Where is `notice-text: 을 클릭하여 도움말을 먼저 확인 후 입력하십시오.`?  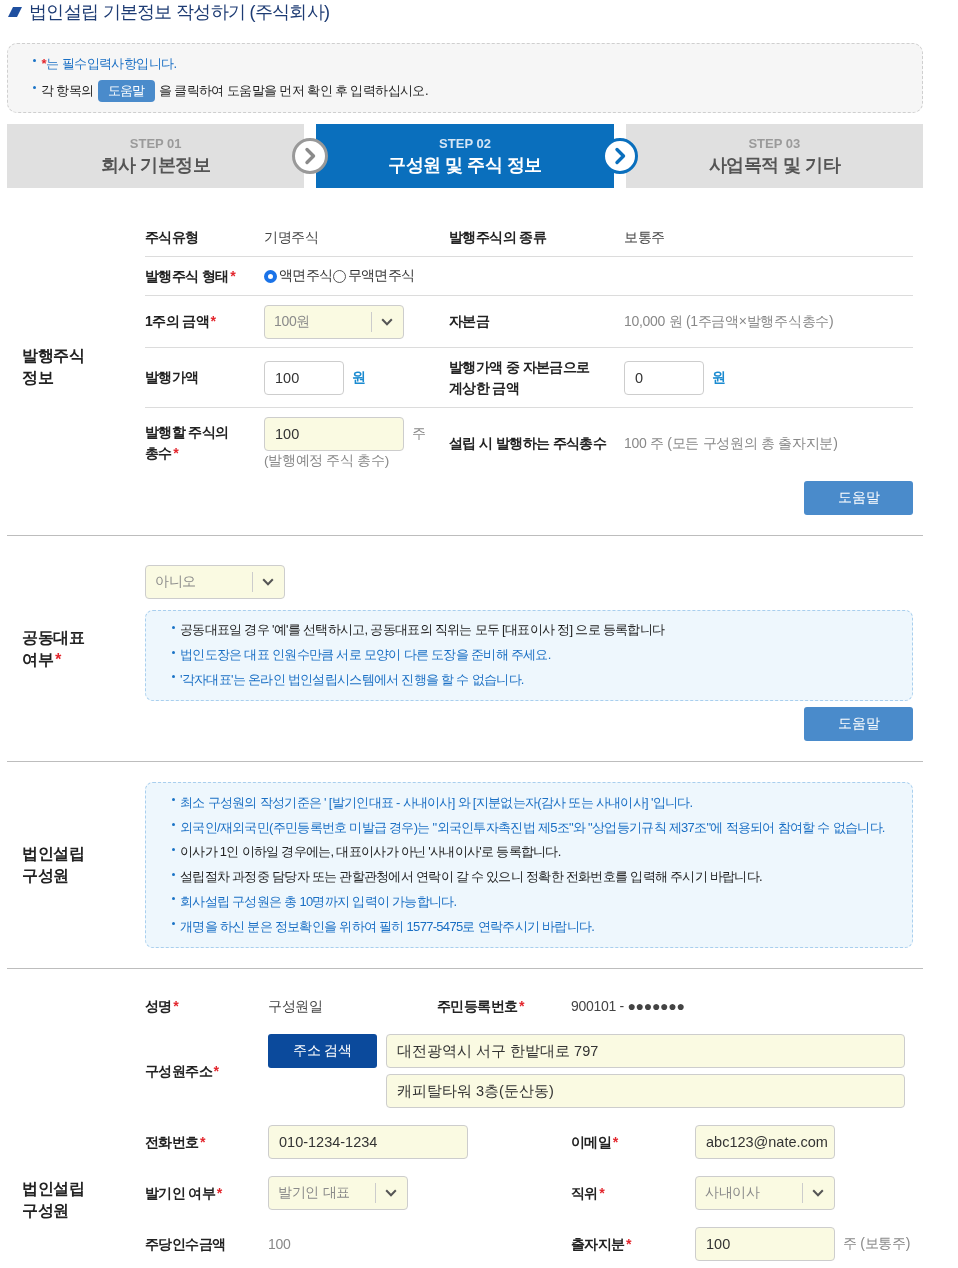
notice-text: 을 클릭하여 도움말을 먼저 확인 후 입력하십시오. is located at coordinates (293, 90).